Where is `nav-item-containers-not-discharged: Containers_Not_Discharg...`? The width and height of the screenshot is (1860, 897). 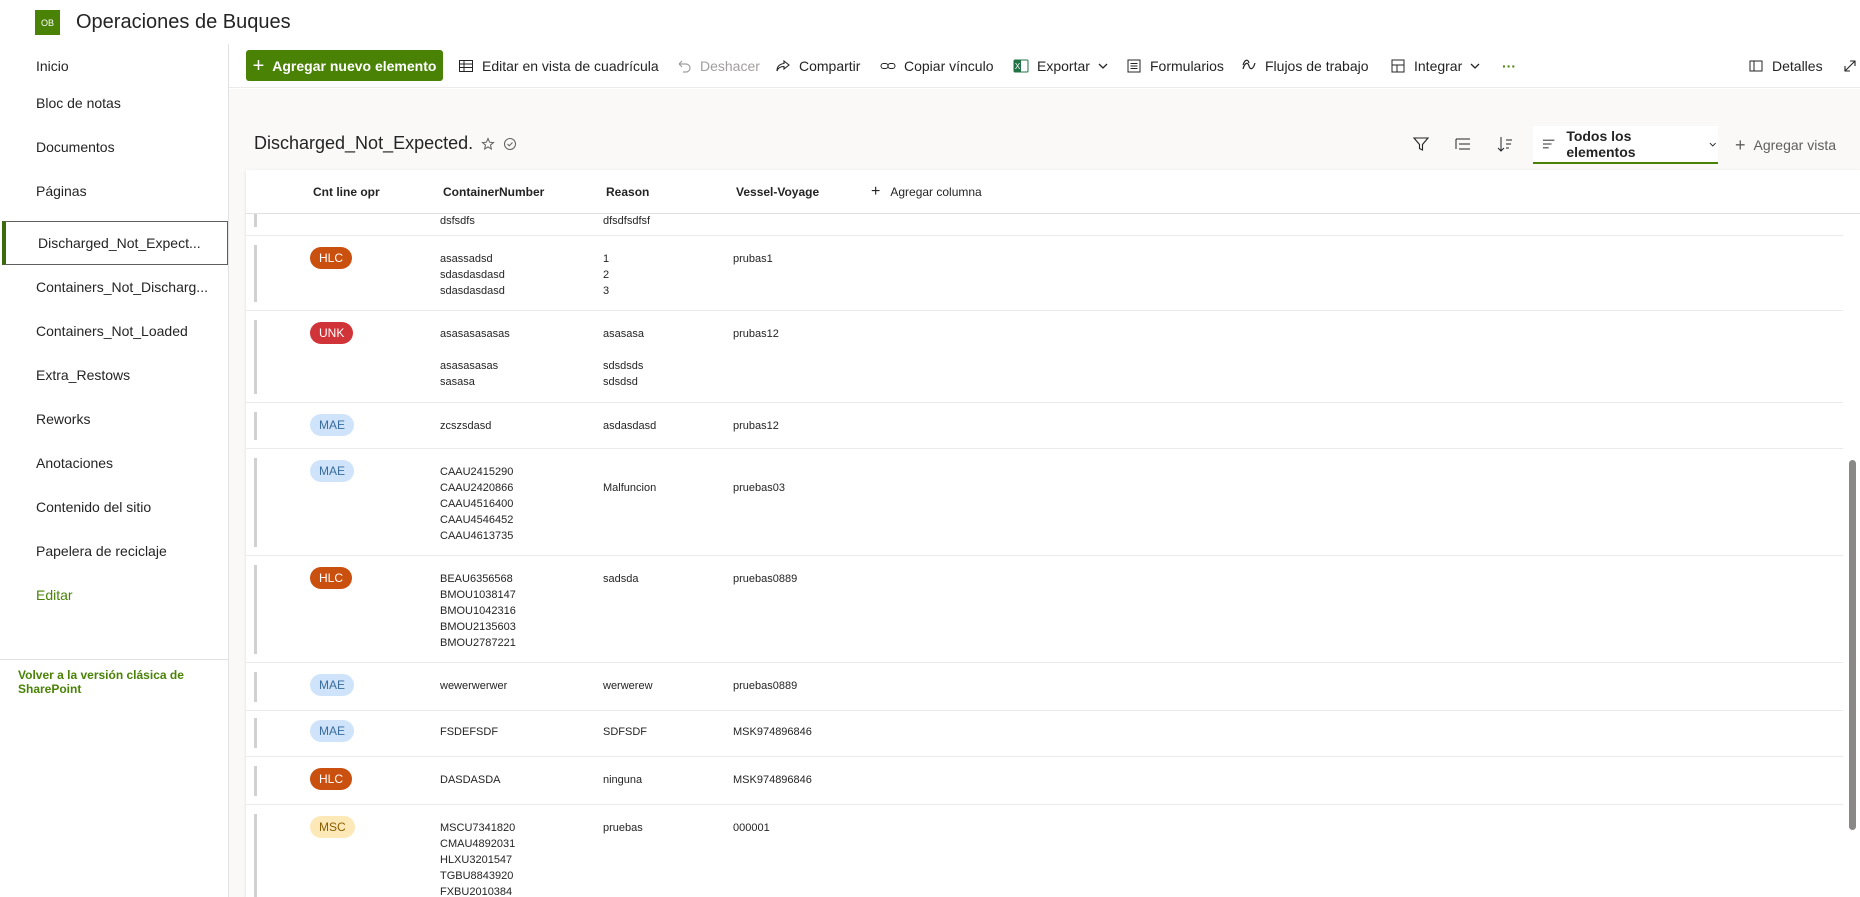
nav-item-containers-not-discharged: Containers_Not_Discharg... is located at coordinates (114, 287).